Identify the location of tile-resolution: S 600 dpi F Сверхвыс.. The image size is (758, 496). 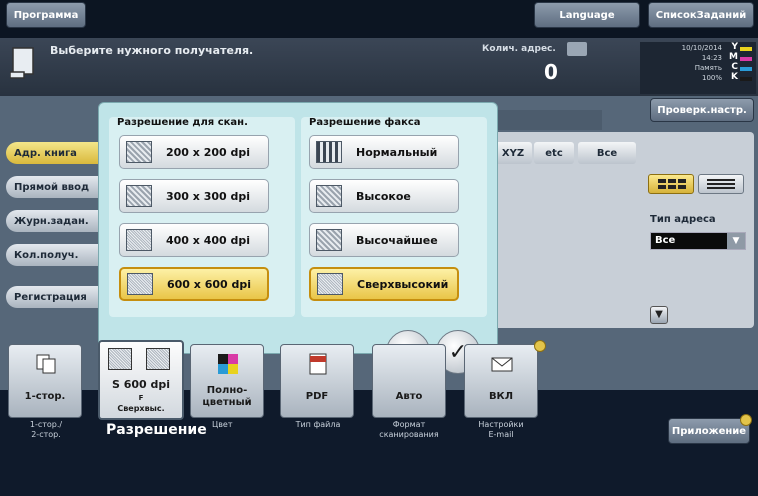
(141, 380).